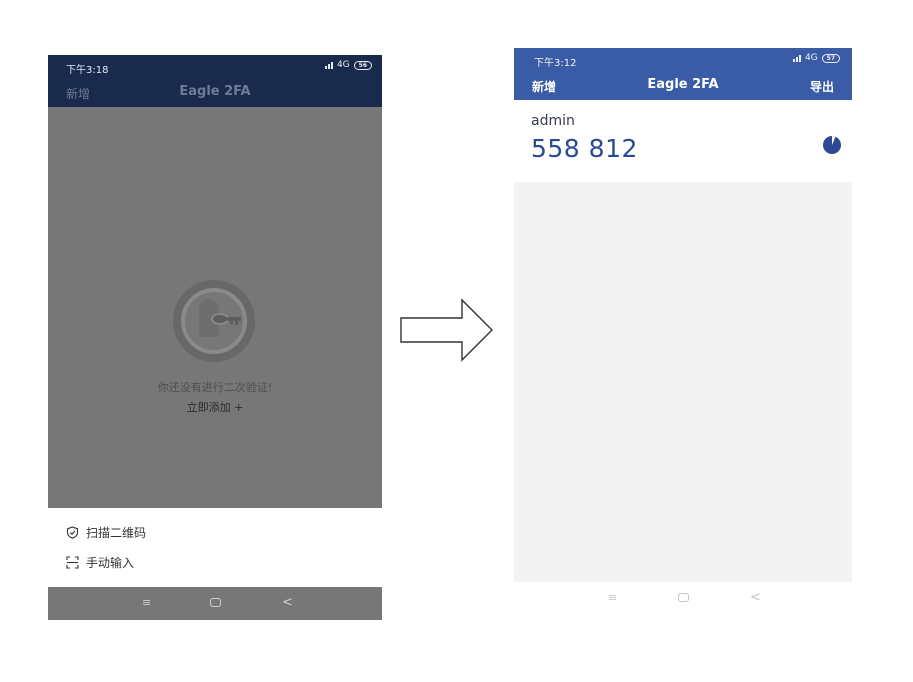 This screenshot has width=913, height=682. I want to click on export-button: 导出, so click(822, 86).